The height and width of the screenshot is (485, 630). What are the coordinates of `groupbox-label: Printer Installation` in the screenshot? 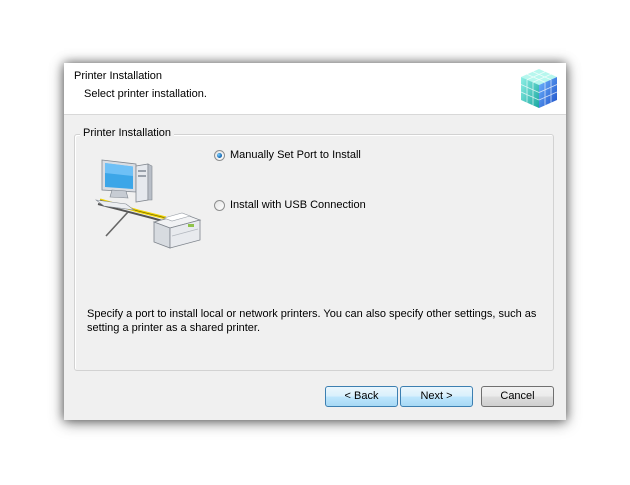 It's located at (127, 133).